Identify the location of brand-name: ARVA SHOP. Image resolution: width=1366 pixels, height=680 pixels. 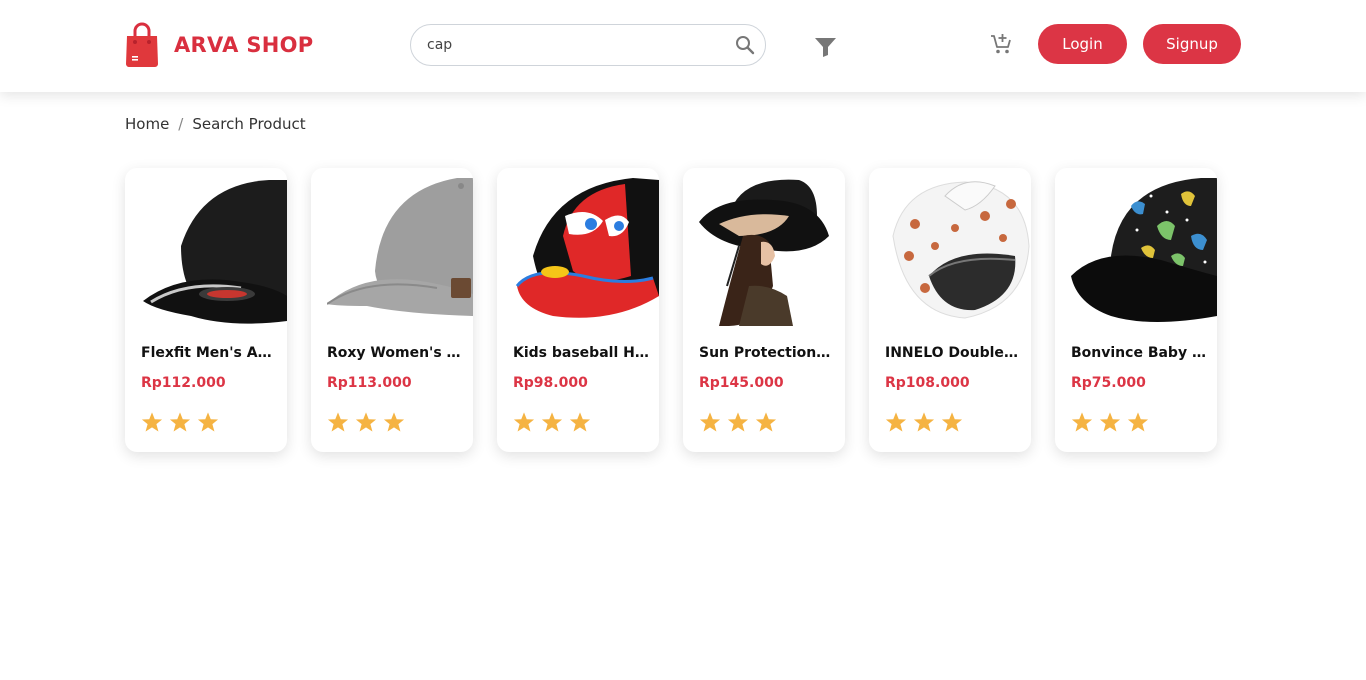
(244, 45).